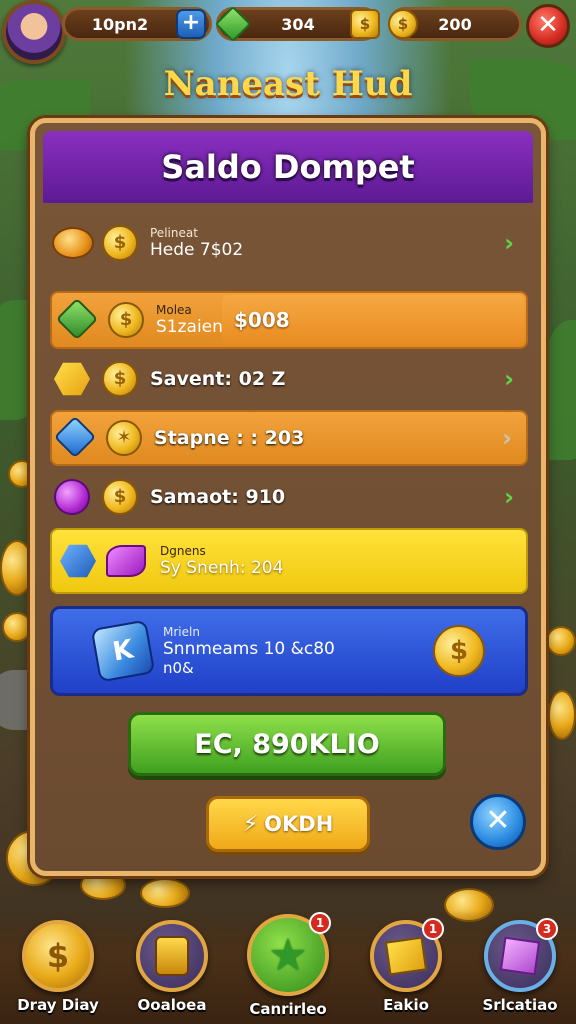  What do you see at coordinates (288, 1009) in the screenshot?
I see `nav-label: Canrirleo` at bounding box center [288, 1009].